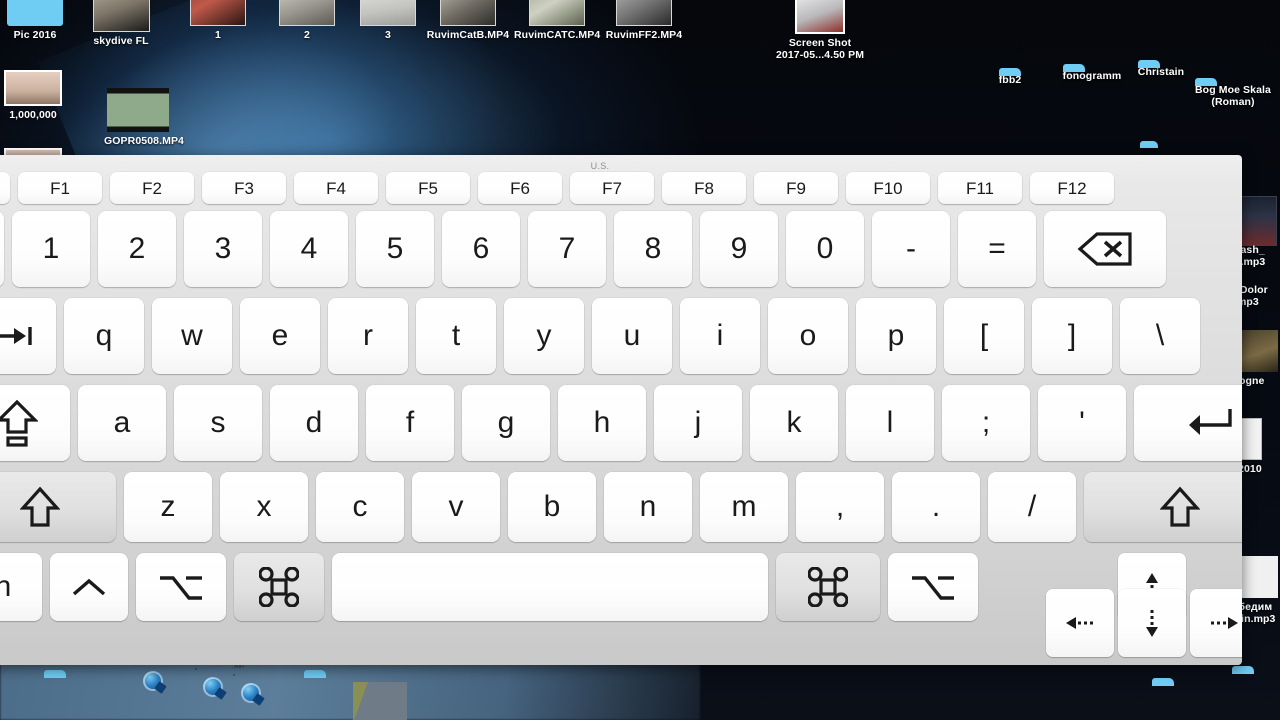 This screenshot has width=1280, height=720. Describe the element at coordinates (104, 336) in the screenshot. I see `key-q: q` at that location.